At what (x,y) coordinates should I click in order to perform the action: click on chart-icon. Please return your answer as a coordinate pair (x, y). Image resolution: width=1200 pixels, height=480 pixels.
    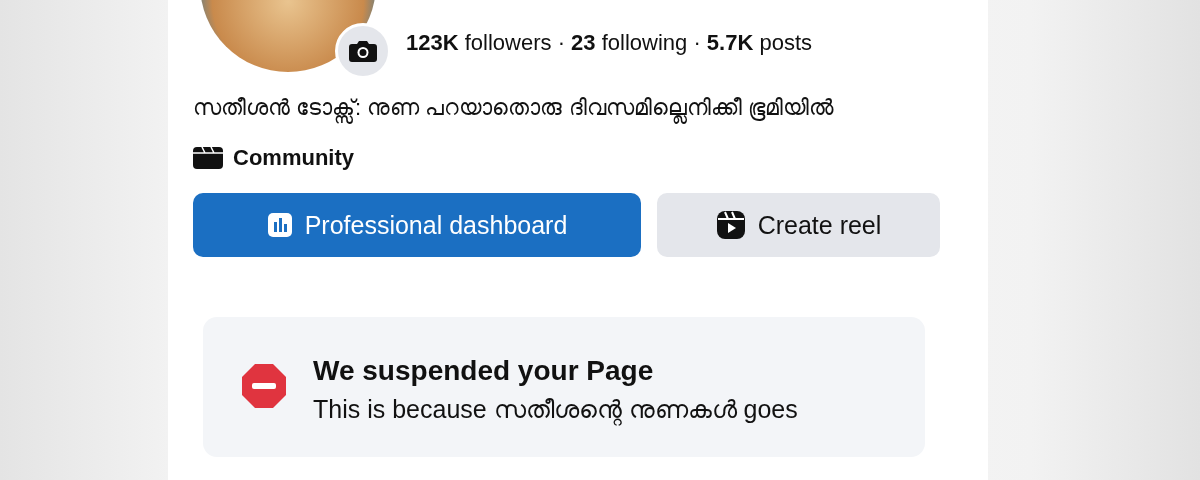
    Looking at the image, I should click on (279, 225).